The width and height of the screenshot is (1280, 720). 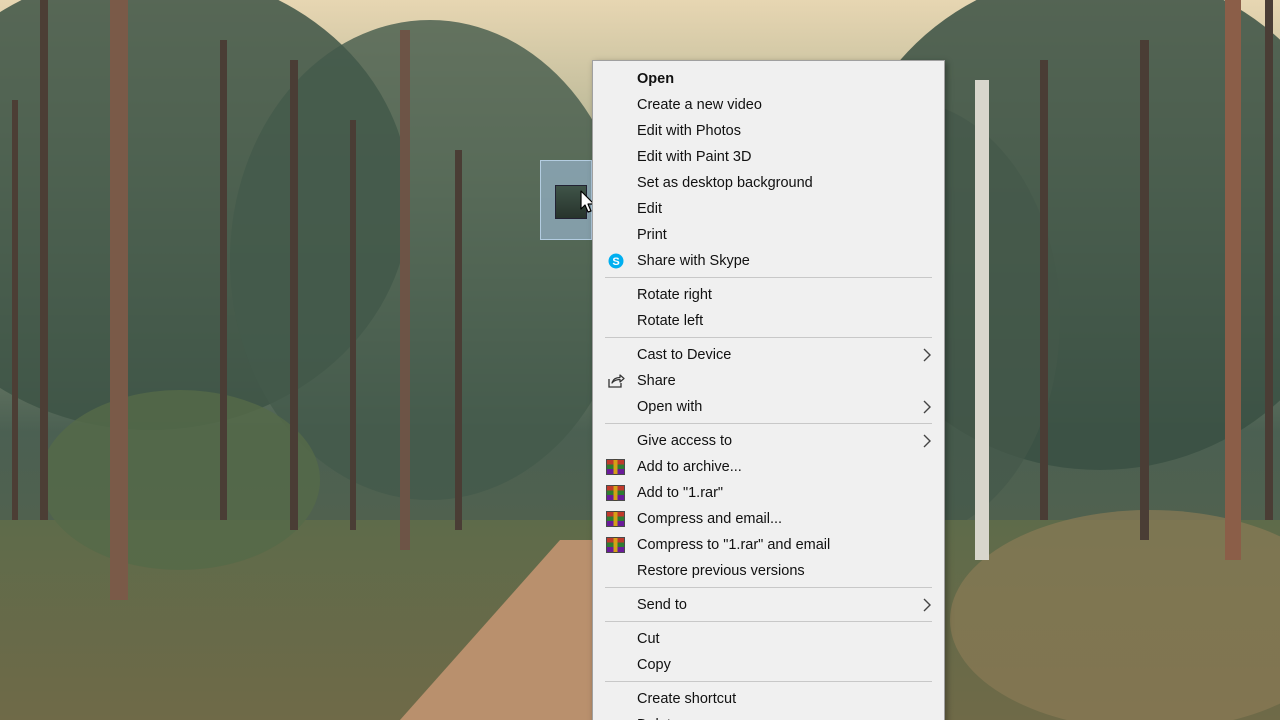 What do you see at coordinates (693, 261) in the screenshot?
I see `menu-item-label: Share with Skype` at bounding box center [693, 261].